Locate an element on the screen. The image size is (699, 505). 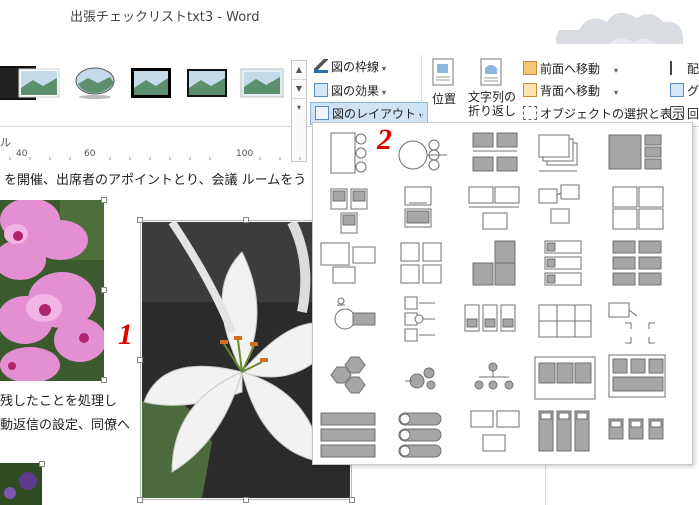
group-button: グ is located at coordinates (684, 90).